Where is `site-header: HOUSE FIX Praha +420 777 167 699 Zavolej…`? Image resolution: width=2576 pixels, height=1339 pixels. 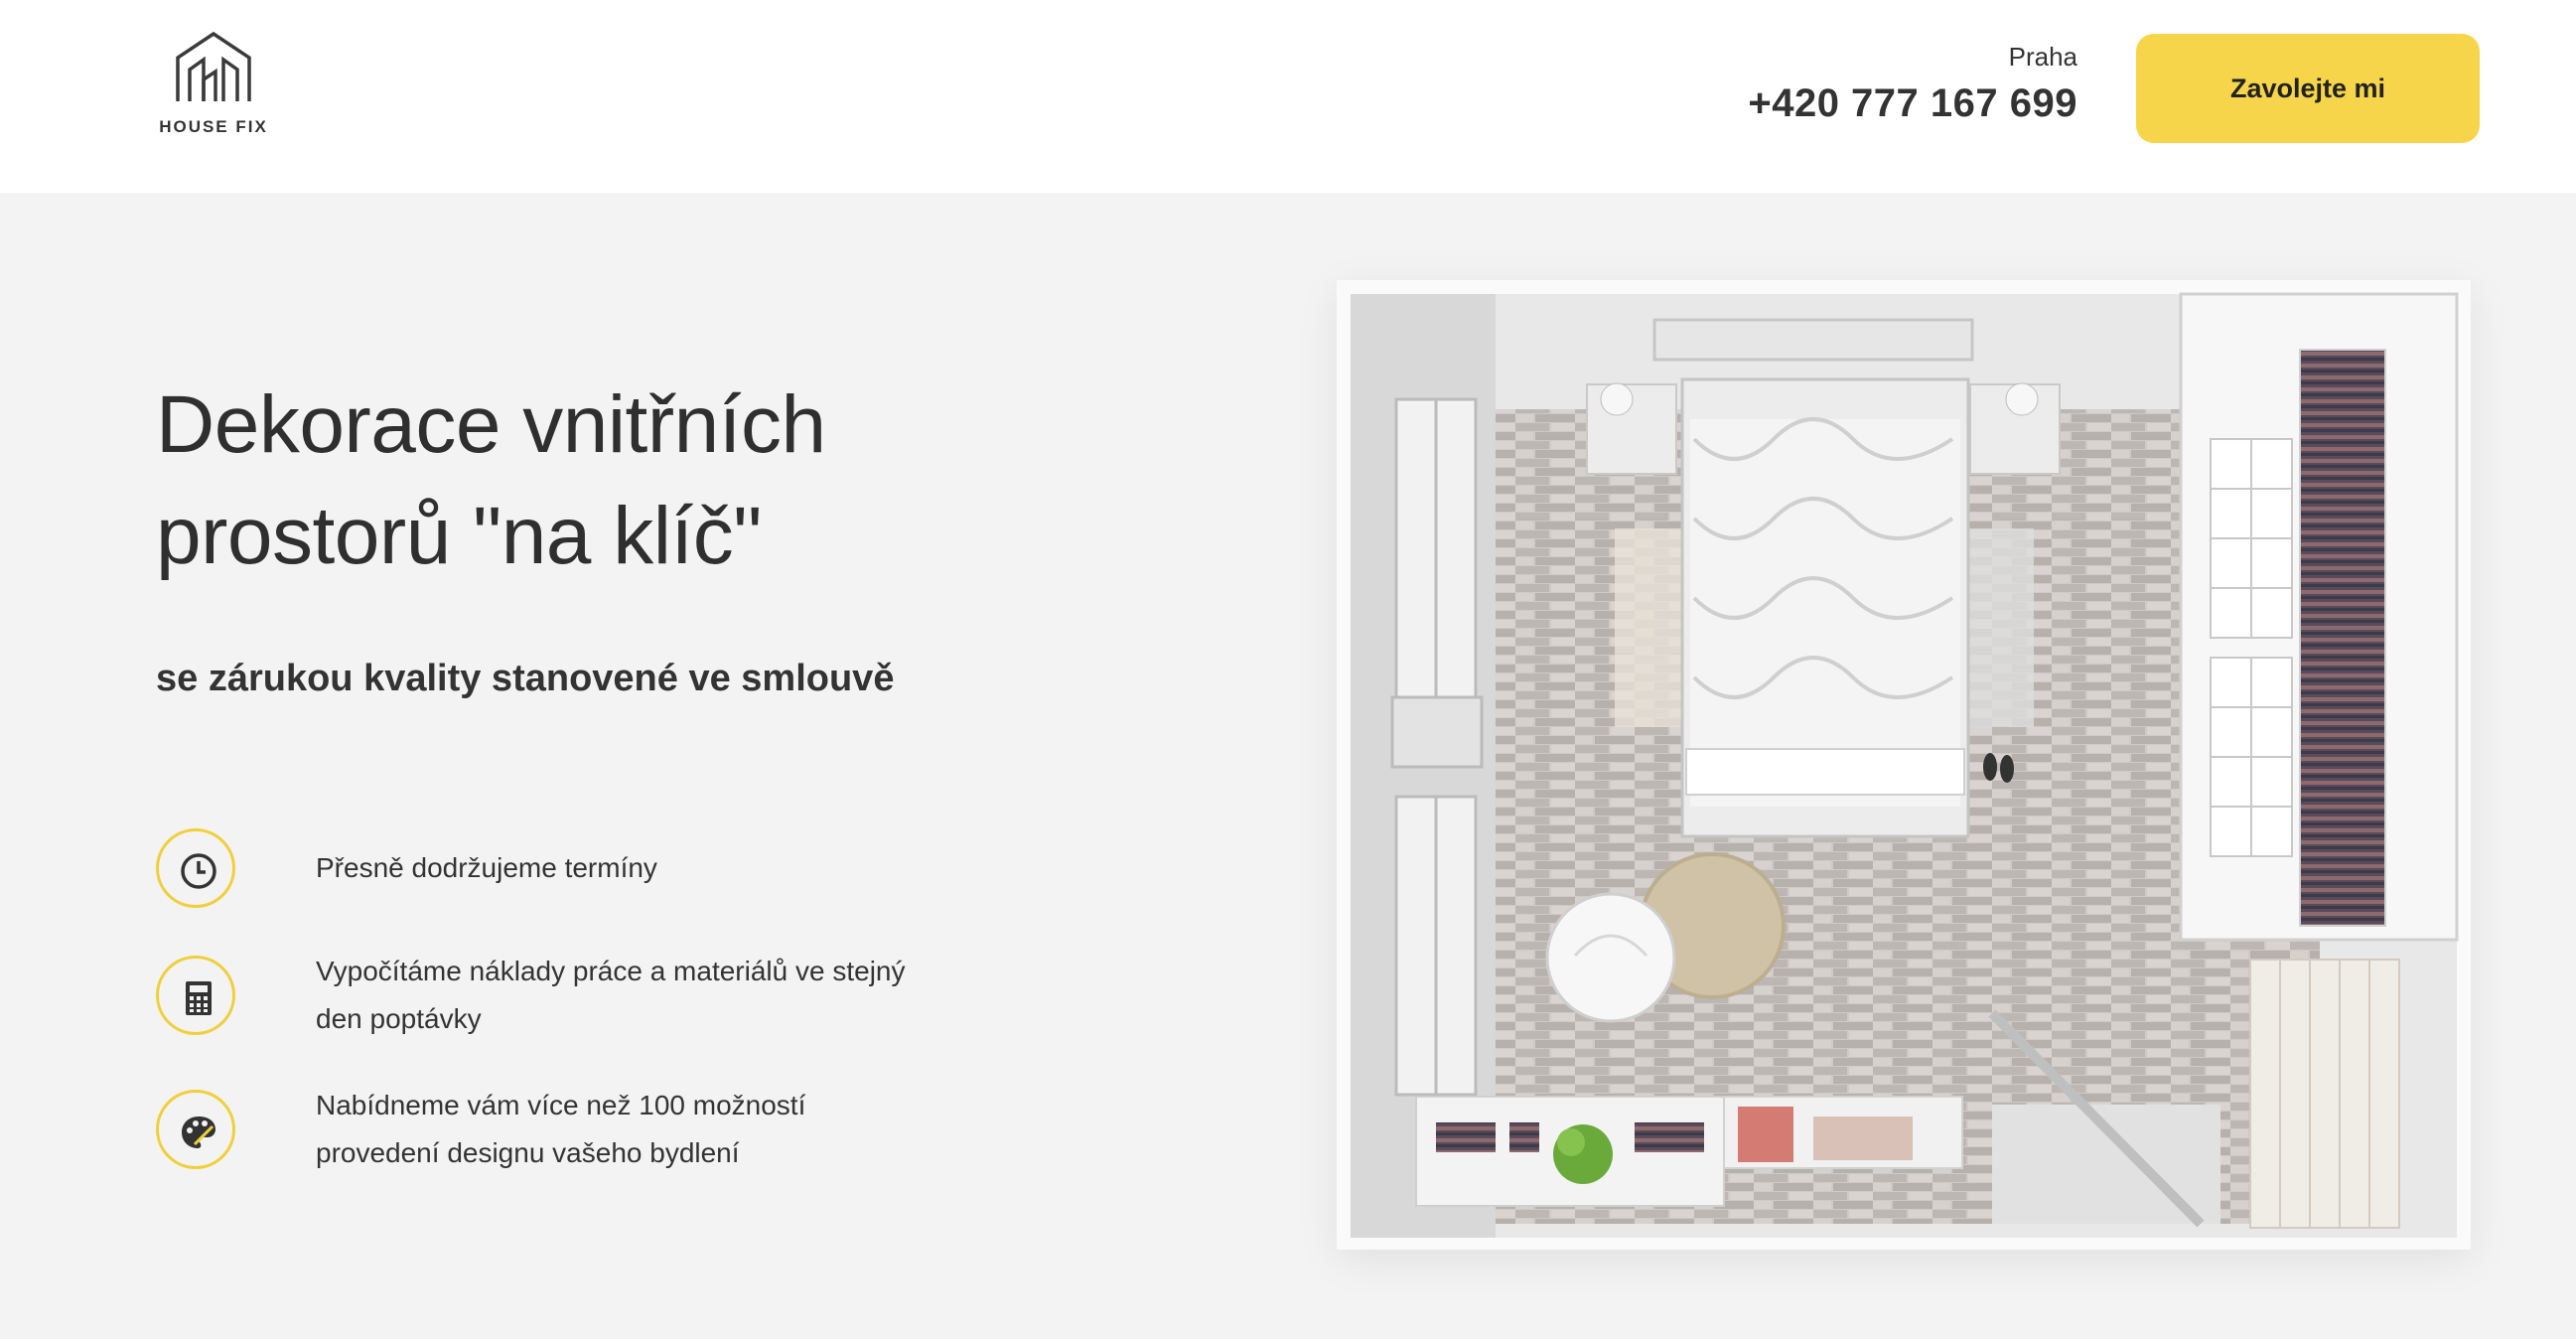
site-header: HOUSE FIX Praha +420 777 167 699 Zavolej… is located at coordinates (1288, 96).